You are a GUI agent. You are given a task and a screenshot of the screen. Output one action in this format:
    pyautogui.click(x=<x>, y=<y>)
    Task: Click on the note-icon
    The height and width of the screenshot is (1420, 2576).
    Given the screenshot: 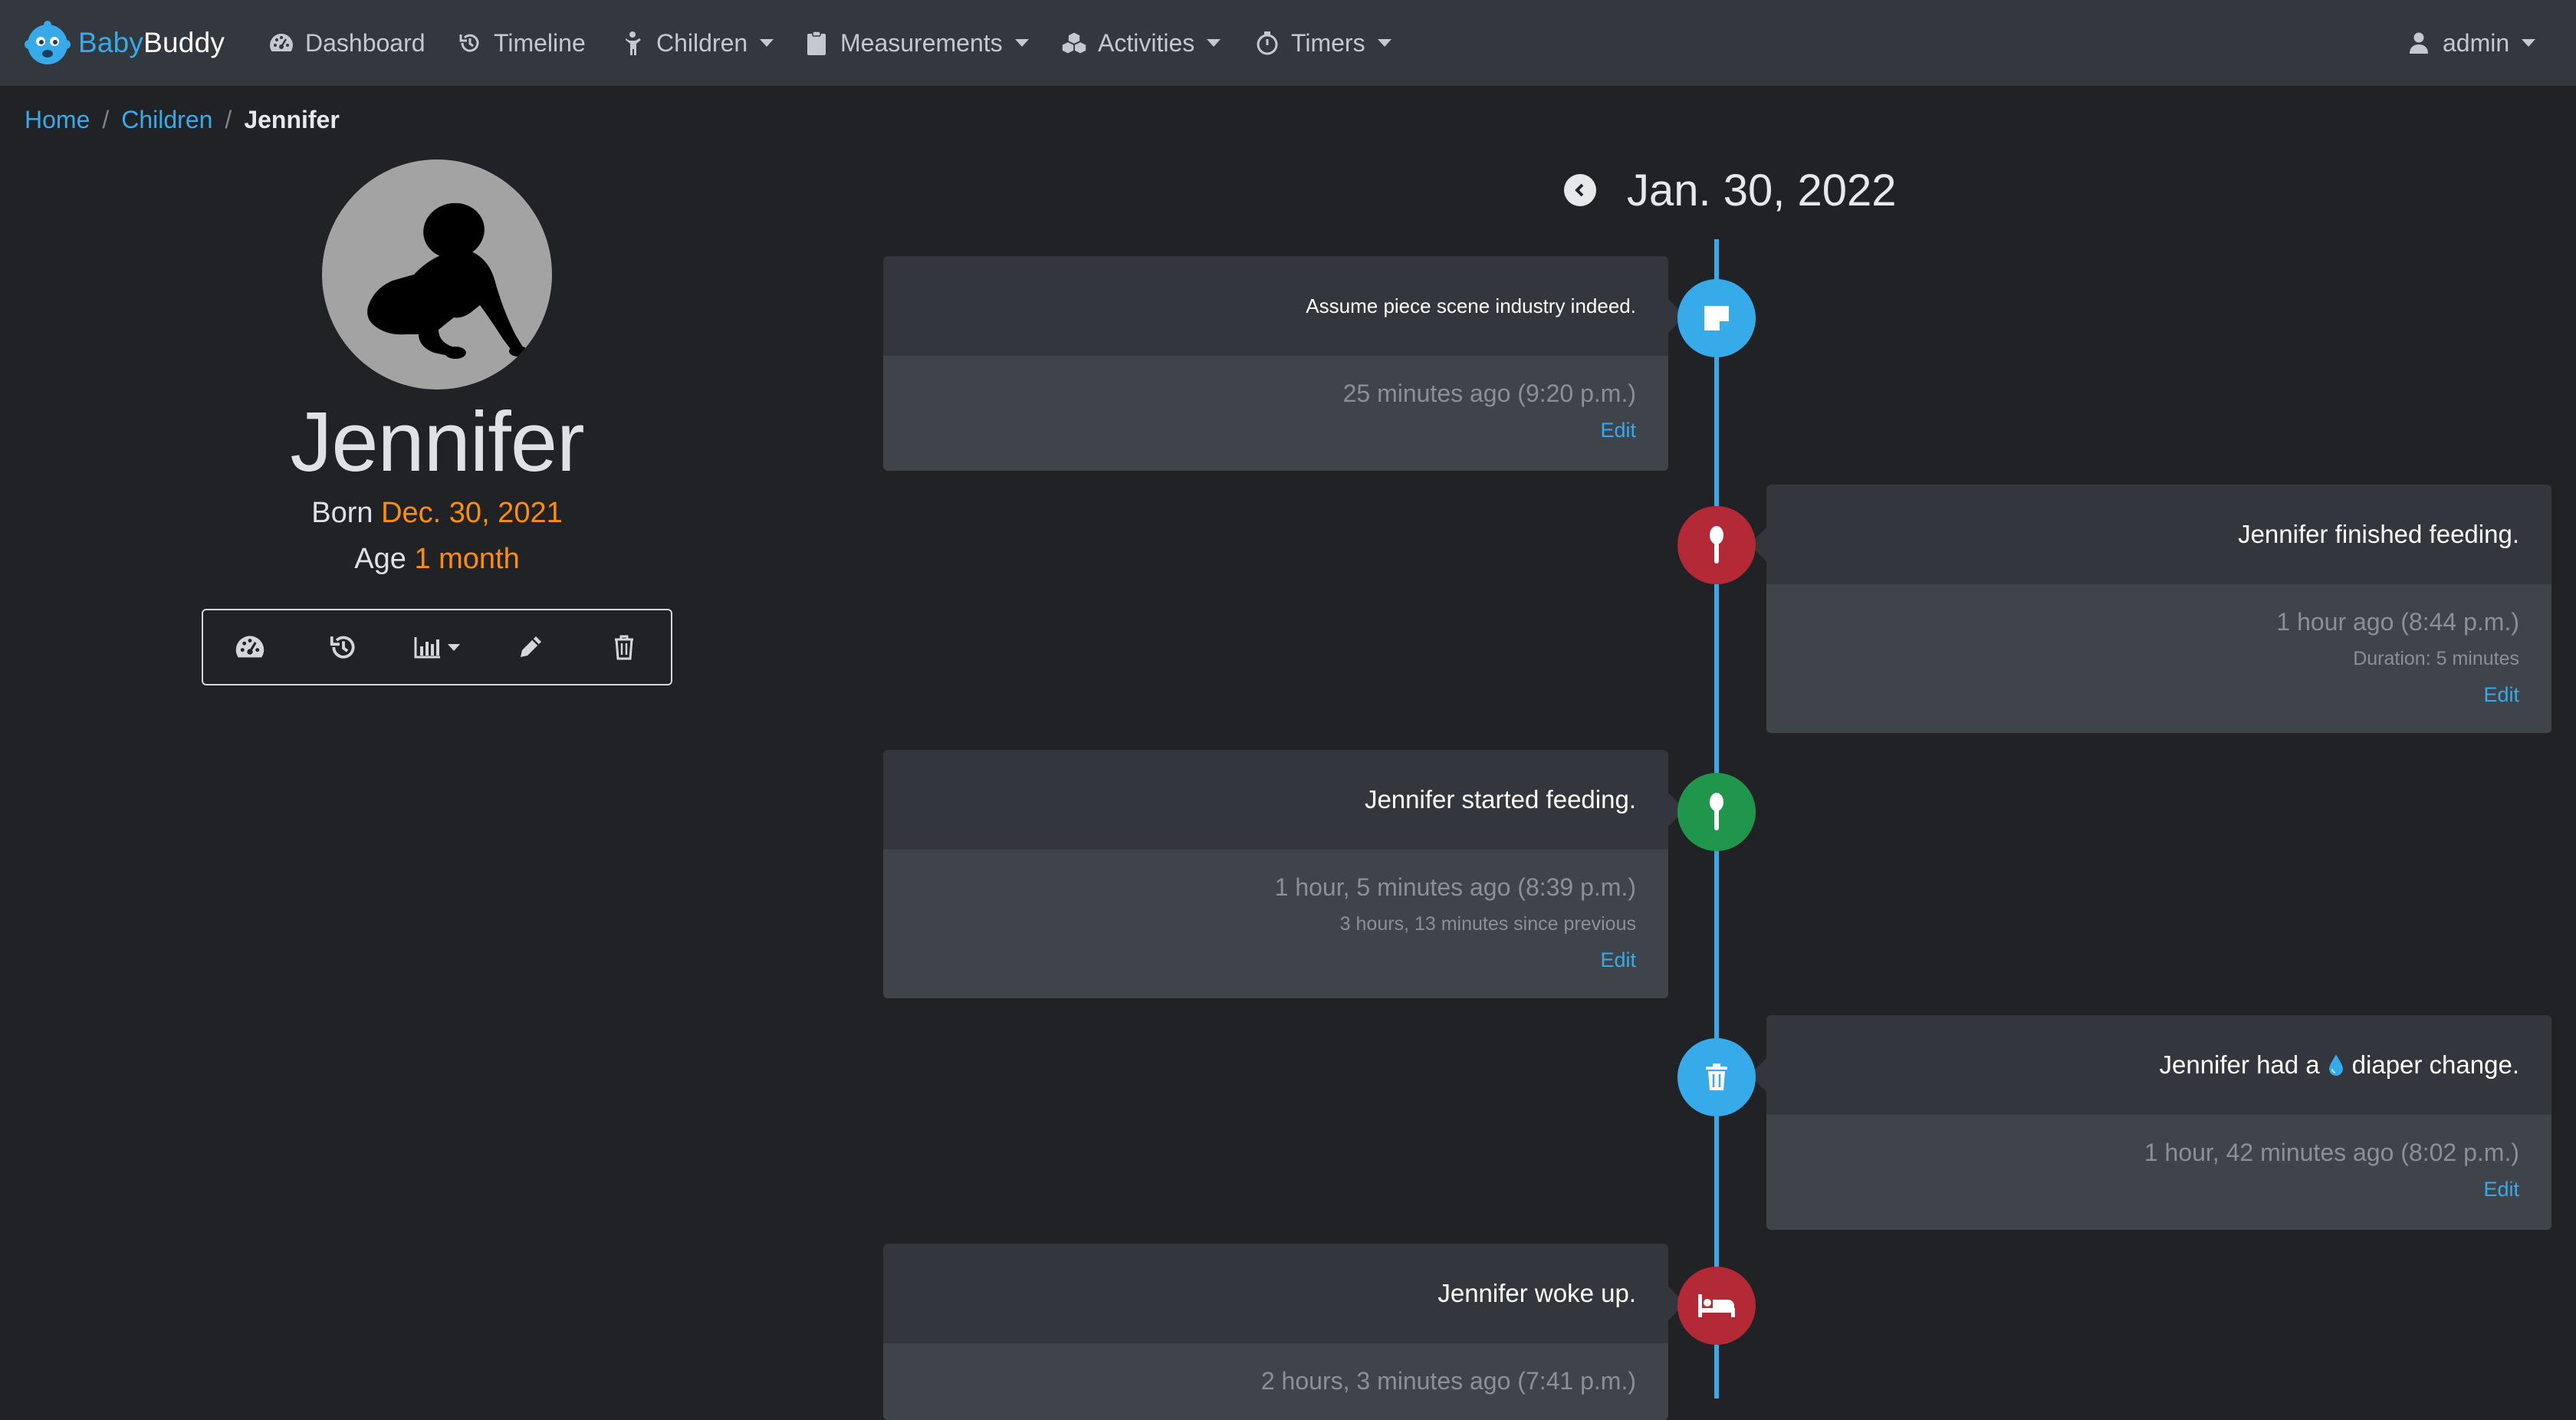 What is the action you would take?
    pyautogui.click(x=1717, y=318)
    